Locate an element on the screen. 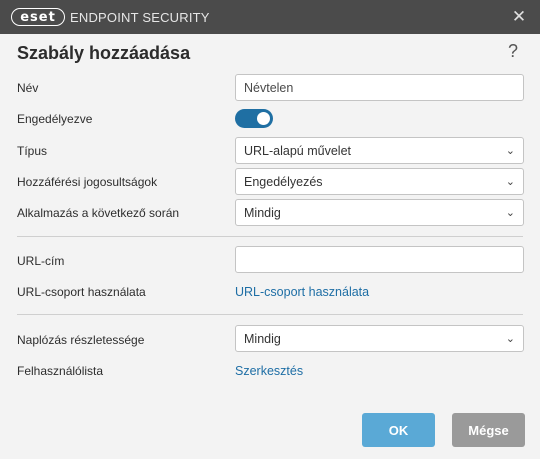 The height and width of the screenshot is (459, 540). name-input-value: Névtelen is located at coordinates (269, 87).